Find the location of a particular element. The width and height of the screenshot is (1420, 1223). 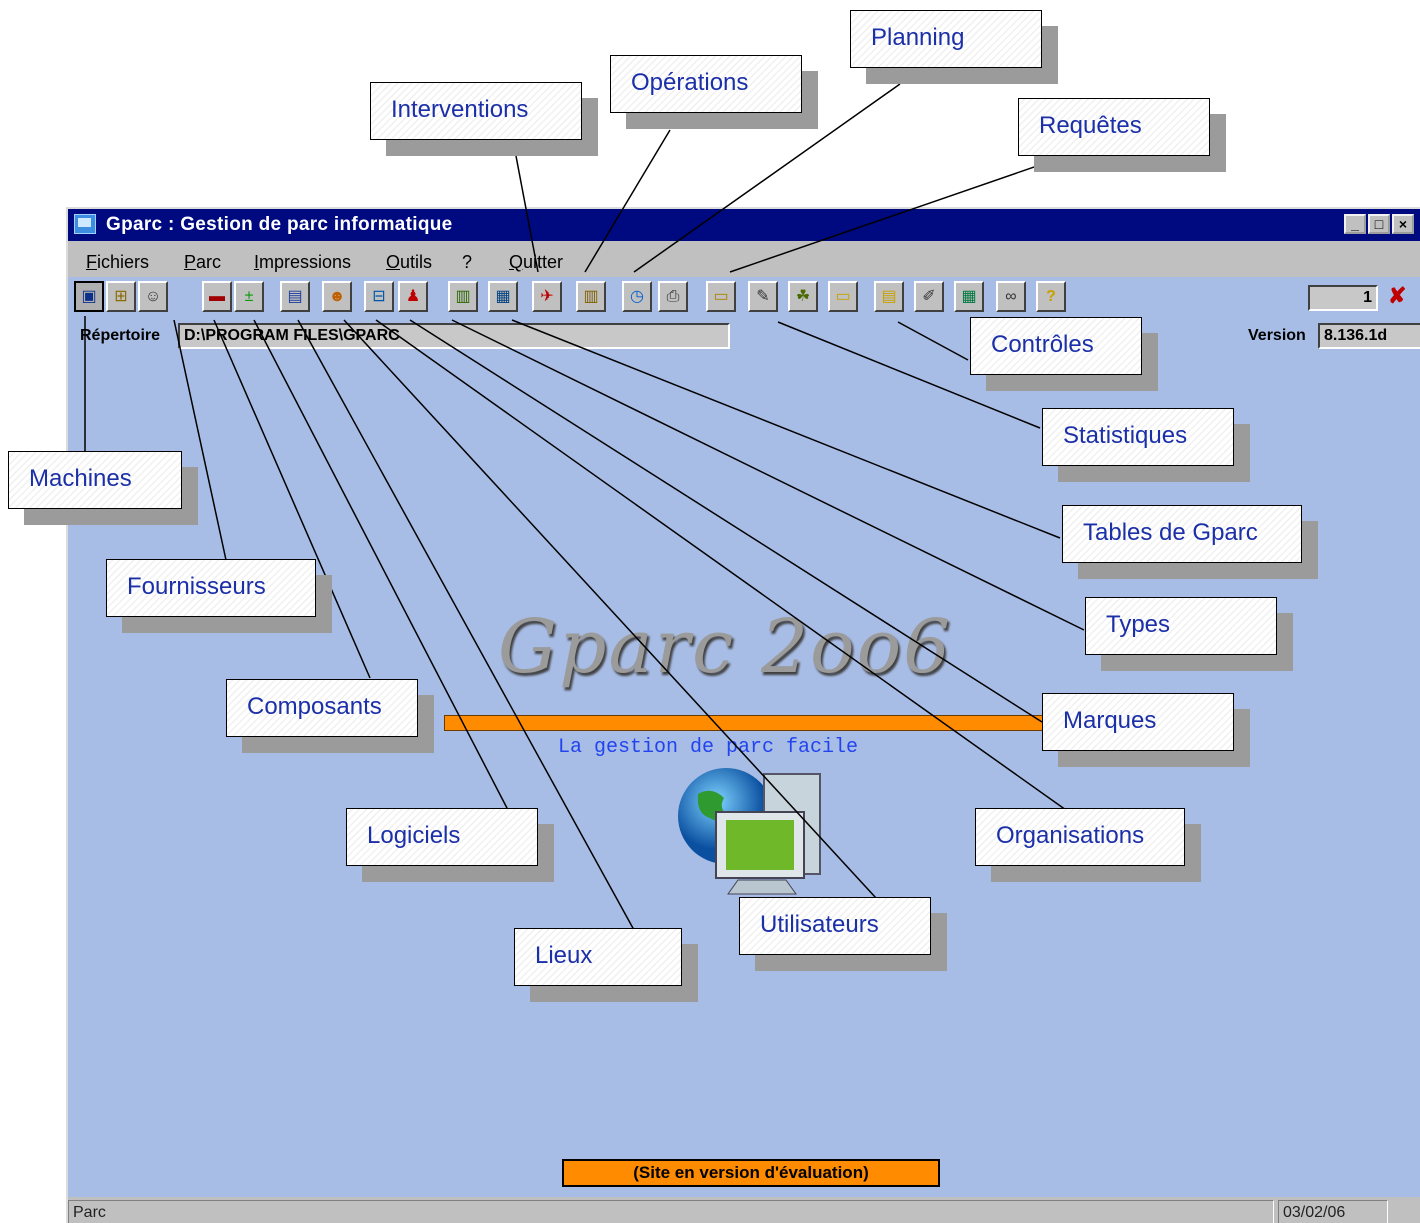

callout-marques: Marques is located at coordinates (1138, 722).